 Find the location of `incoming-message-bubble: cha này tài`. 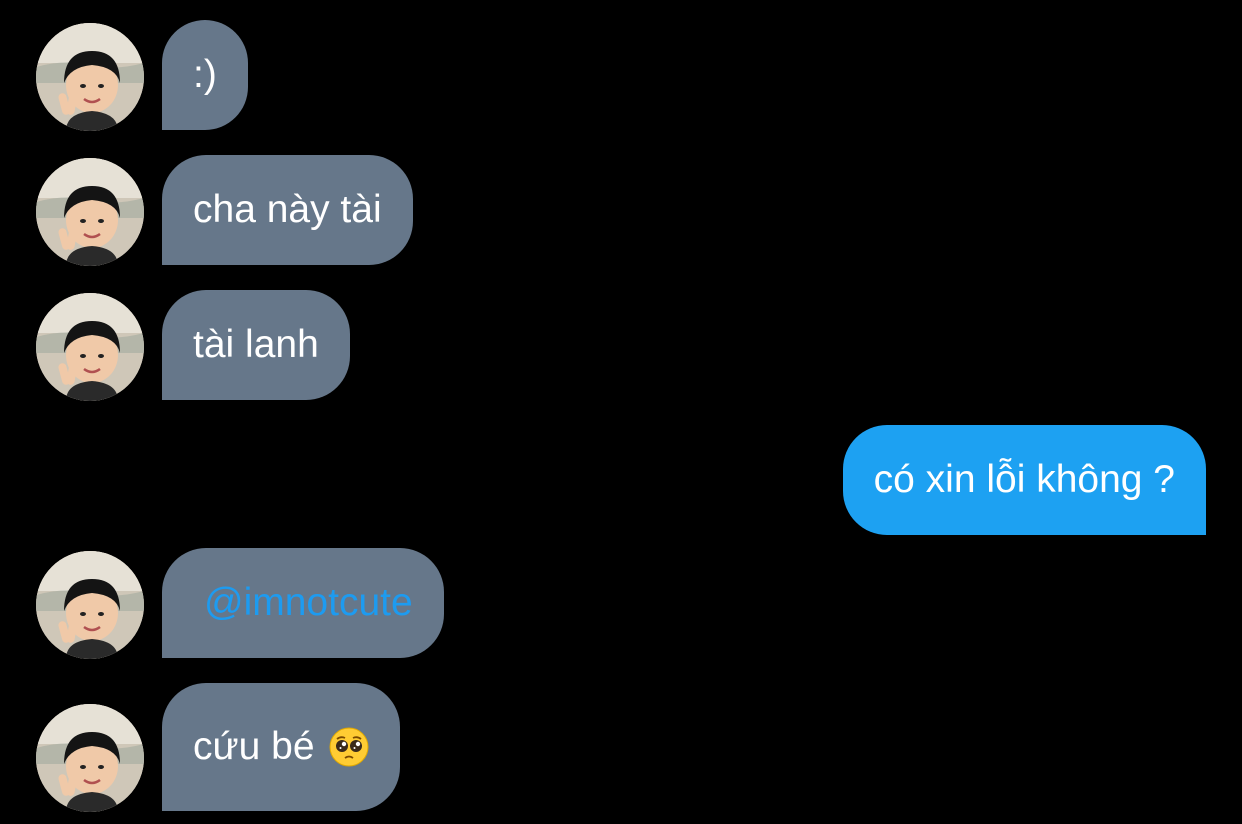

incoming-message-bubble: cha này tài is located at coordinates (287, 210).